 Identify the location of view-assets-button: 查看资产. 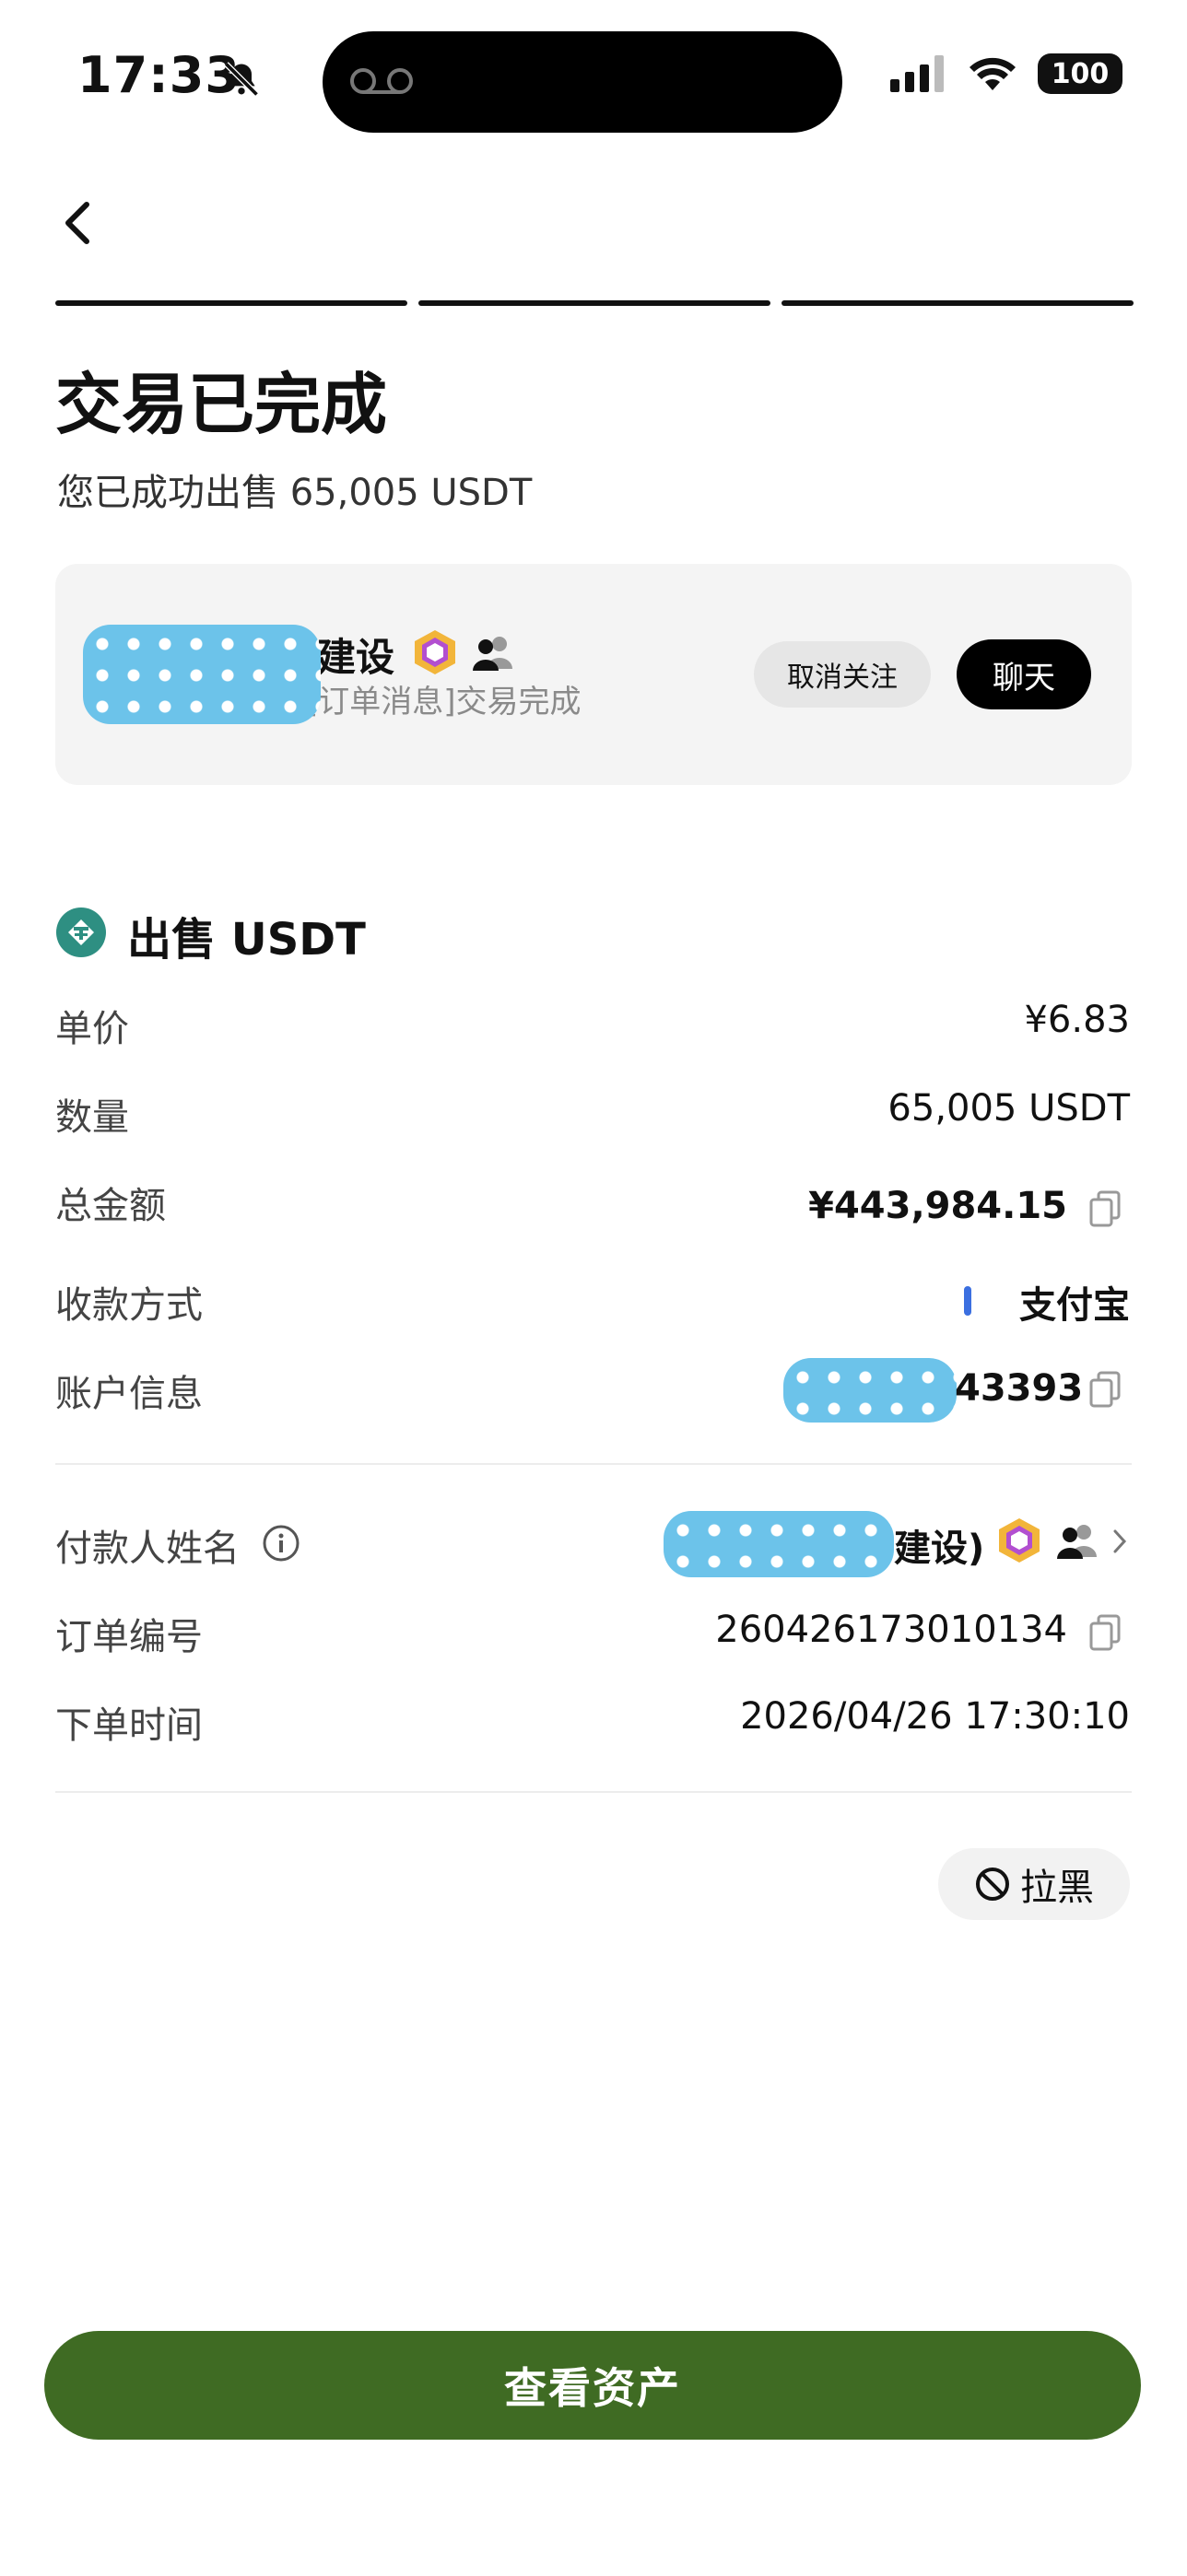
(592, 2385).